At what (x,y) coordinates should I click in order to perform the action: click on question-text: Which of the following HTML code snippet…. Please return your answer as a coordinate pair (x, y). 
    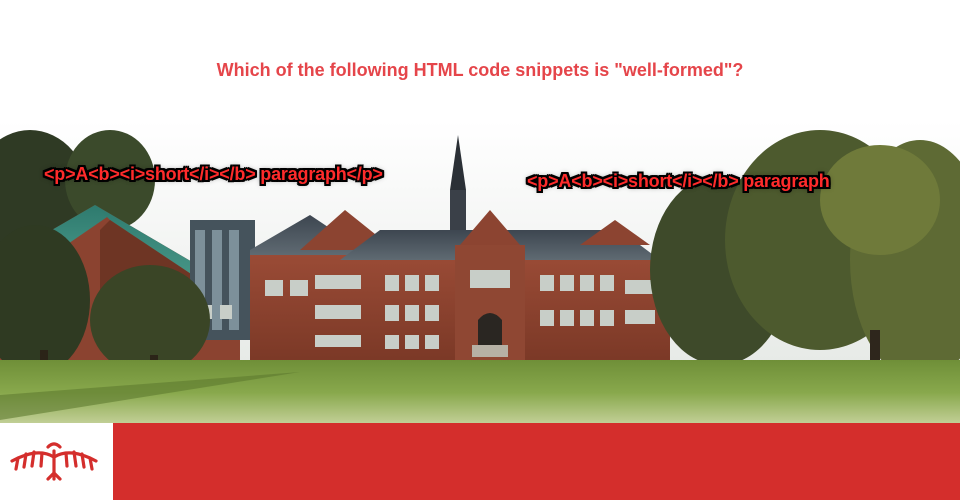
    Looking at the image, I should click on (480, 70).